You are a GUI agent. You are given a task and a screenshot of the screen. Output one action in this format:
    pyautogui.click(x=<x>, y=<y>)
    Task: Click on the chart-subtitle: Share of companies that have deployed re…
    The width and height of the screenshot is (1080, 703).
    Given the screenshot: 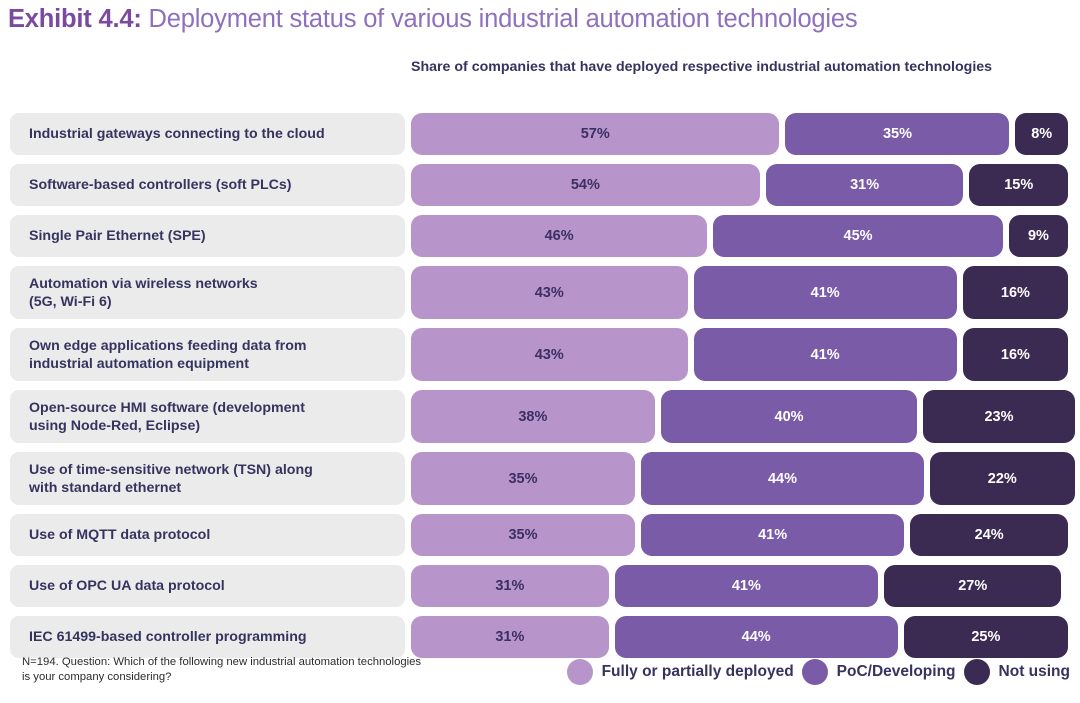 What is the action you would take?
    pyautogui.click(x=702, y=67)
    